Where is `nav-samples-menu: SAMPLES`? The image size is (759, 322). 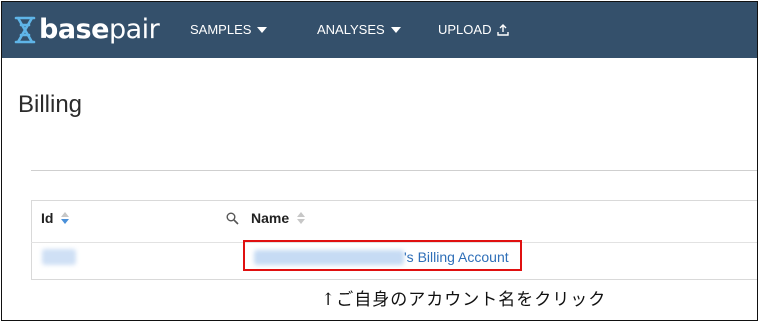
nav-samples-menu: SAMPLES is located at coordinates (229, 30).